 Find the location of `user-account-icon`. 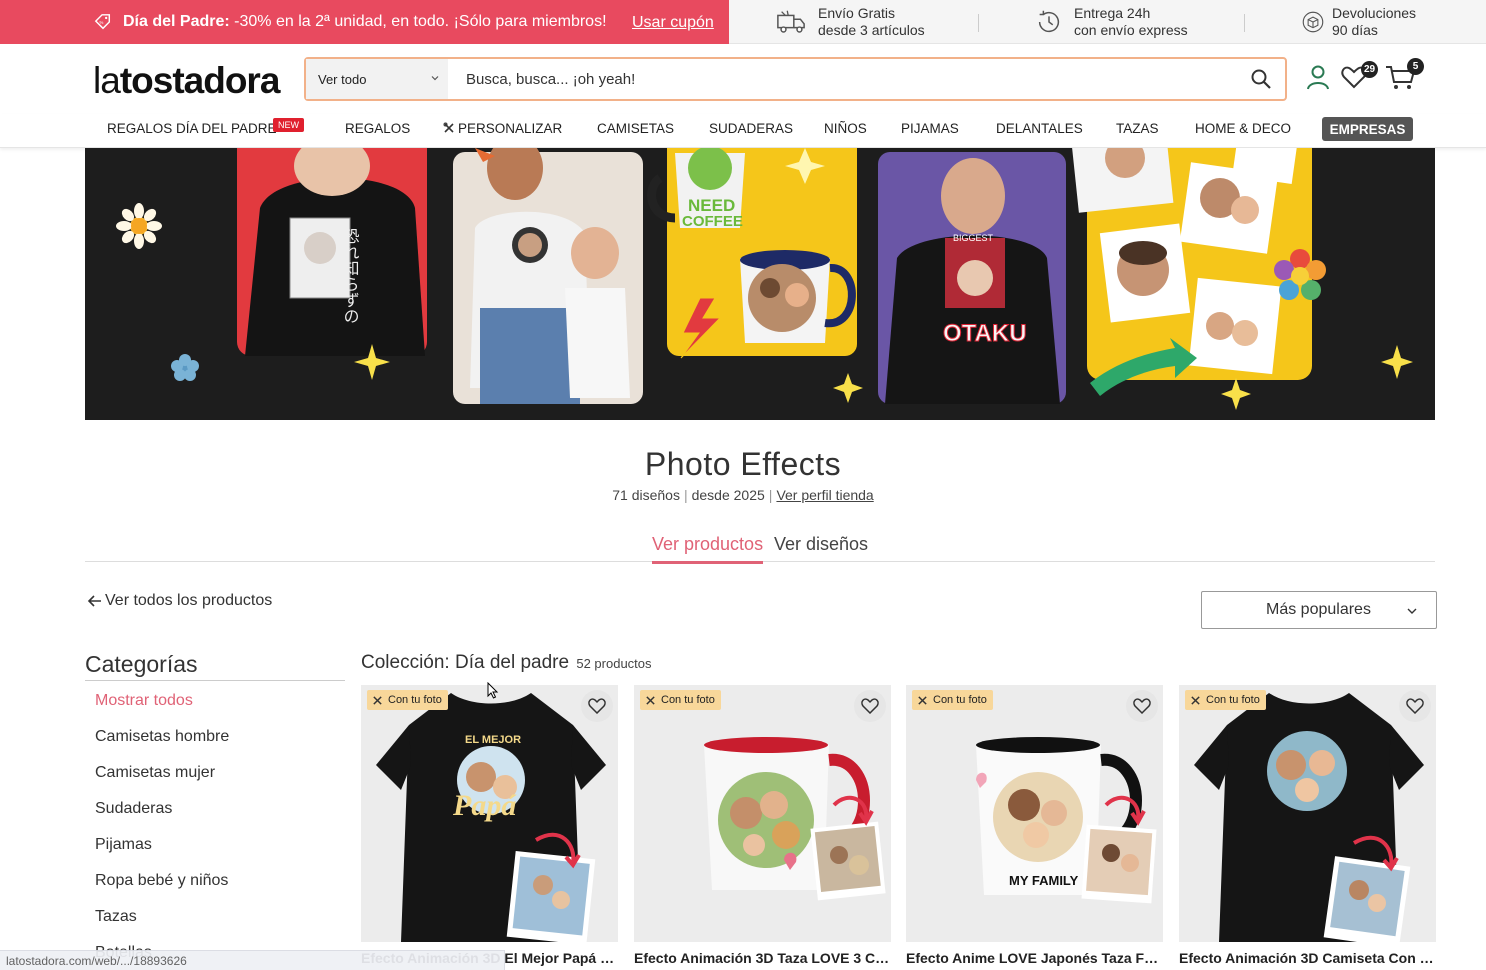

user-account-icon is located at coordinates (1318, 77).